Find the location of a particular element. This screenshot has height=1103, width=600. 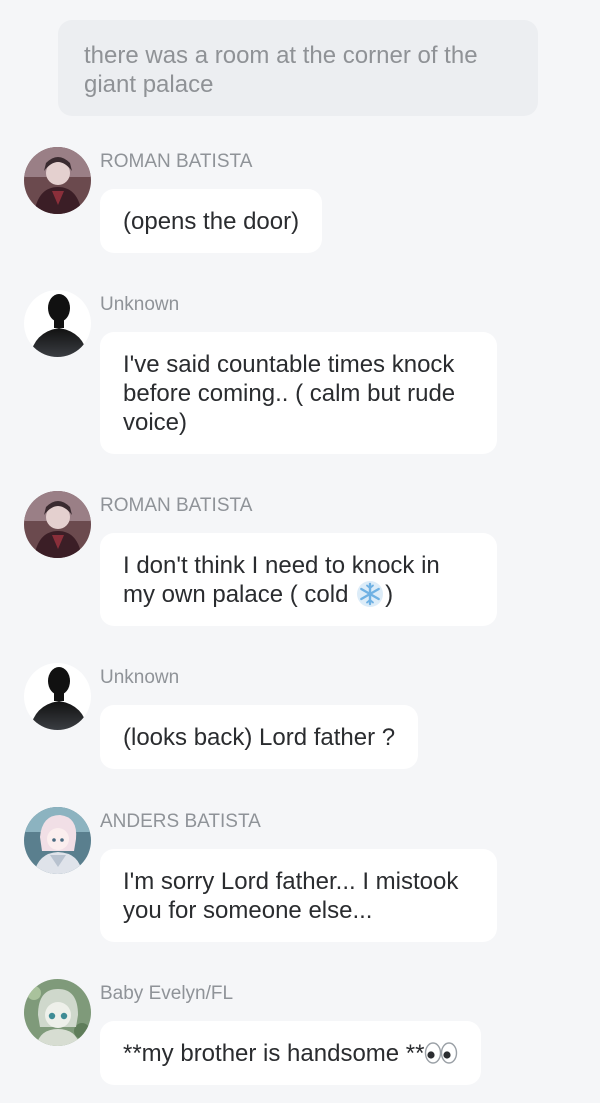

sender-name: Baby Evelyn/FL is located at coordinates (167, 993).